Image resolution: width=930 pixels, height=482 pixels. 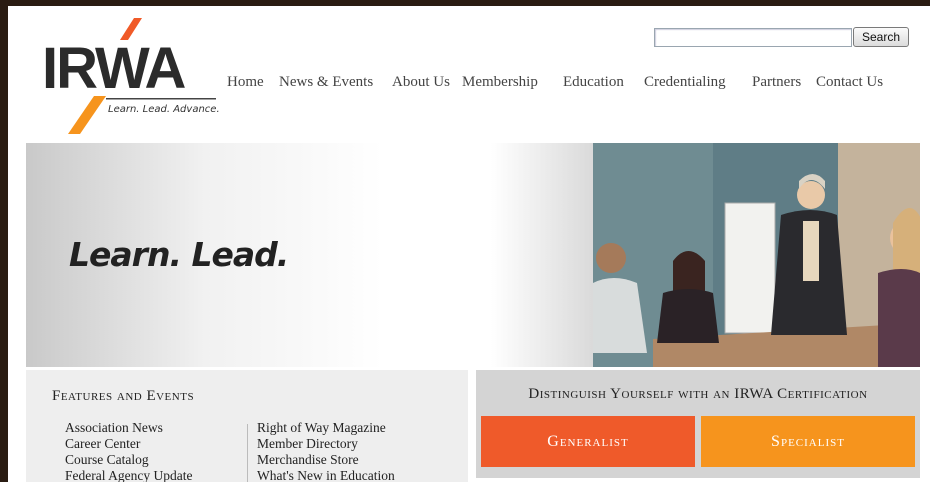 What do you see at coordinates (164, 109) in the screenshot?
I see `logo-tagline: Learn. Lead. Advance.` at bounding box center [164, 109].